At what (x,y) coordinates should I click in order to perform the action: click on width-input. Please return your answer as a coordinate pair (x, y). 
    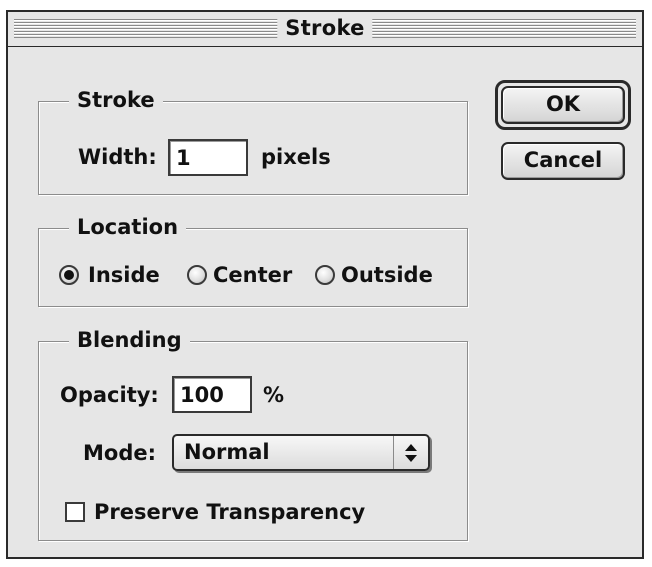
    Looking at the image, I should click on (208, 157).